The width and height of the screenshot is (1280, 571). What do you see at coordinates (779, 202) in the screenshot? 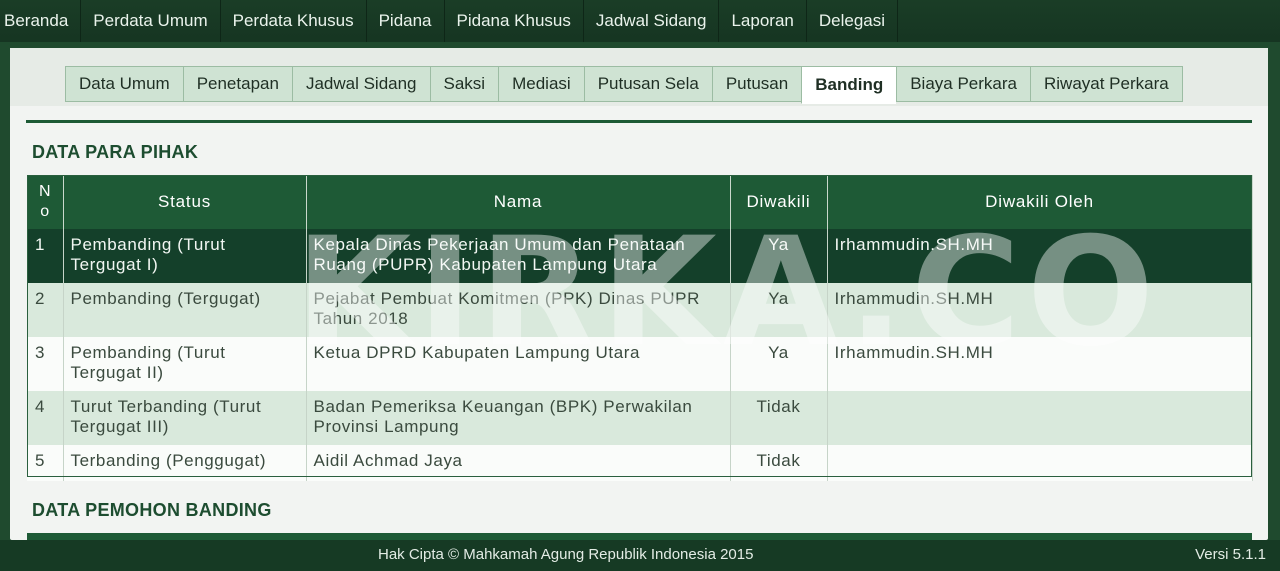
I see `header-diwakili: Diwakili` at bounding box center [779, 202].